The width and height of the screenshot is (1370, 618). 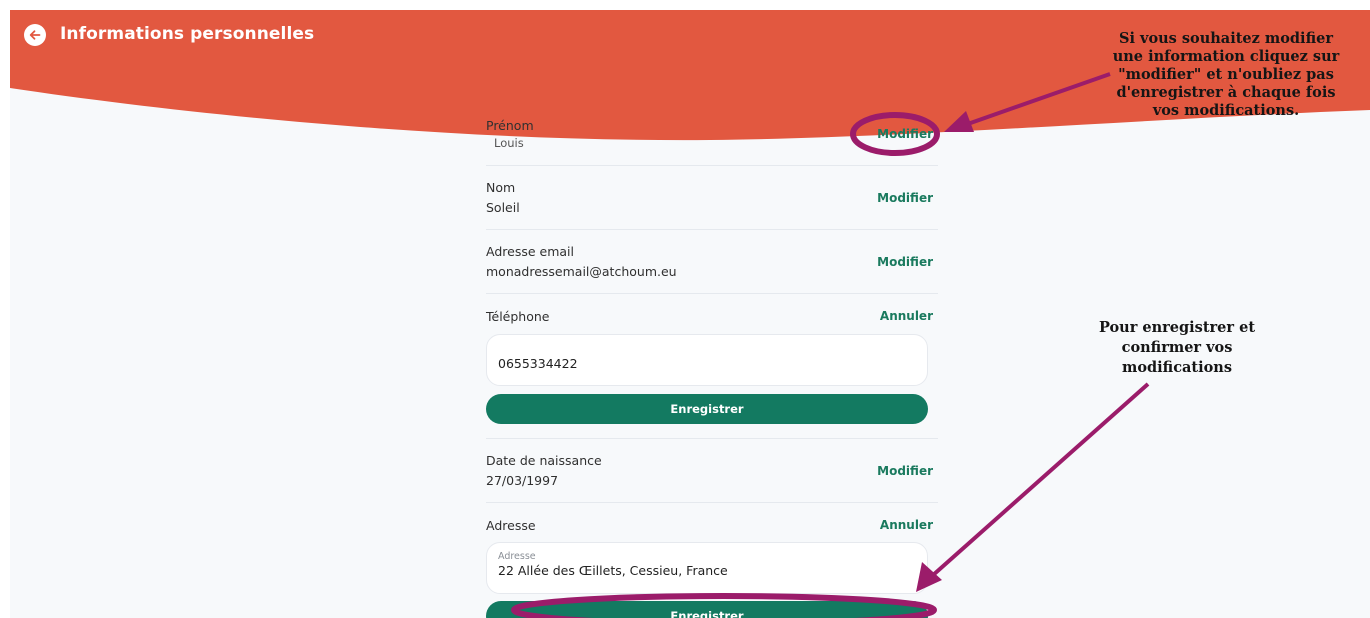 I want to click on annotation-middle-line2: confirmer vos, so click(x=1177, y=347).